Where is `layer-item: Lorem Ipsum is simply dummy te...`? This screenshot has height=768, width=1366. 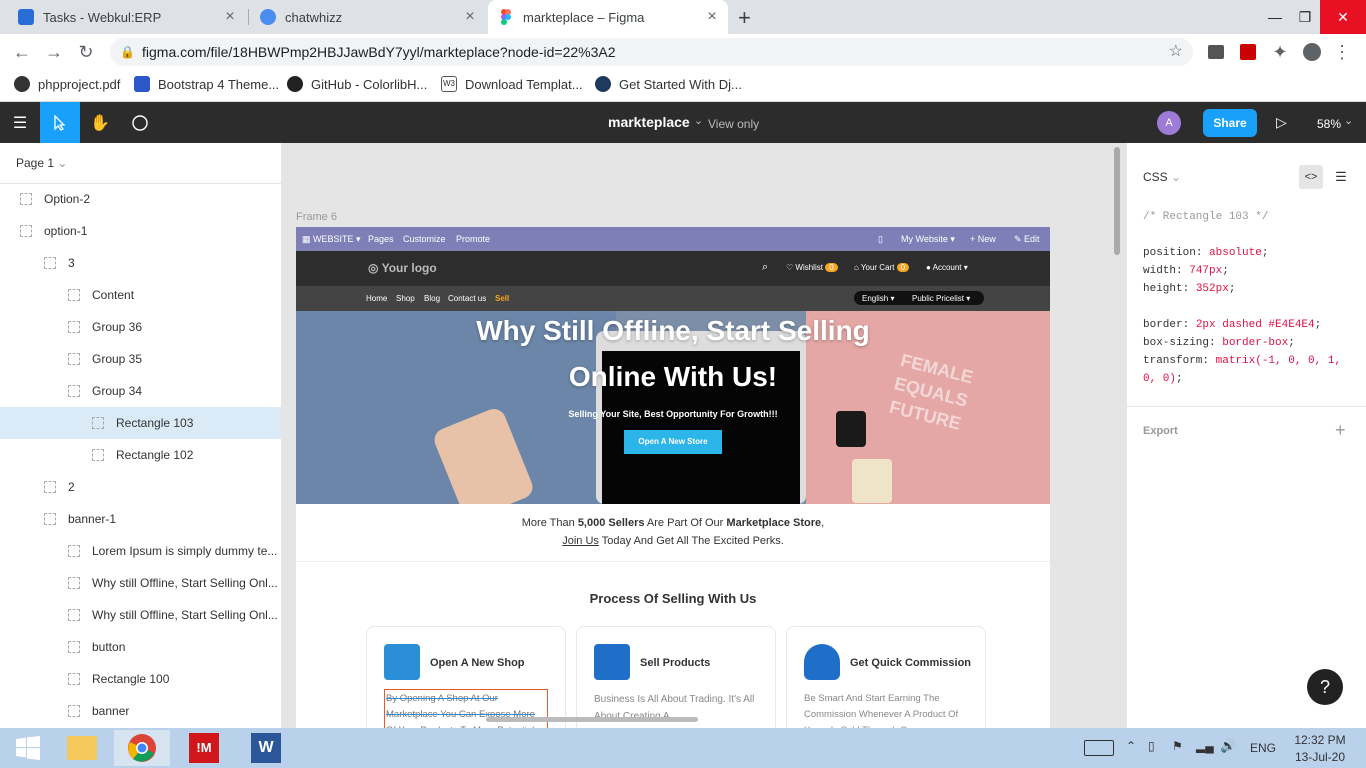
layer-item: Lorem Ipsum is simply dummy te... is located at coordinates (140, 551).